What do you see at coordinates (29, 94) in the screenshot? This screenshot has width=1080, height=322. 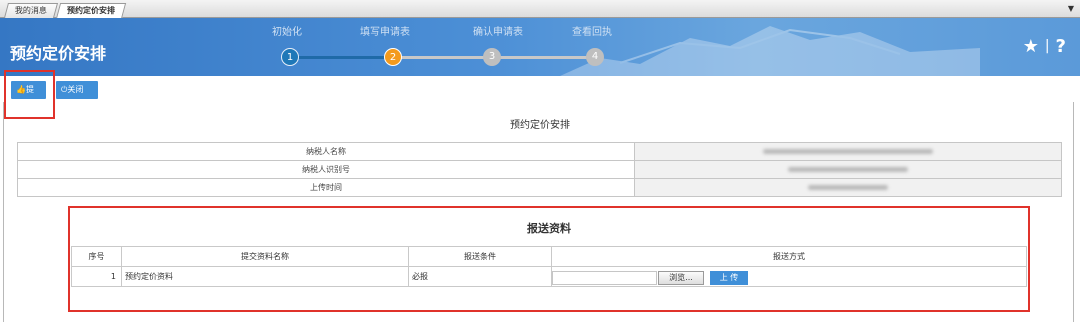 I see `highlight-box` at bounding box center [29, 94].